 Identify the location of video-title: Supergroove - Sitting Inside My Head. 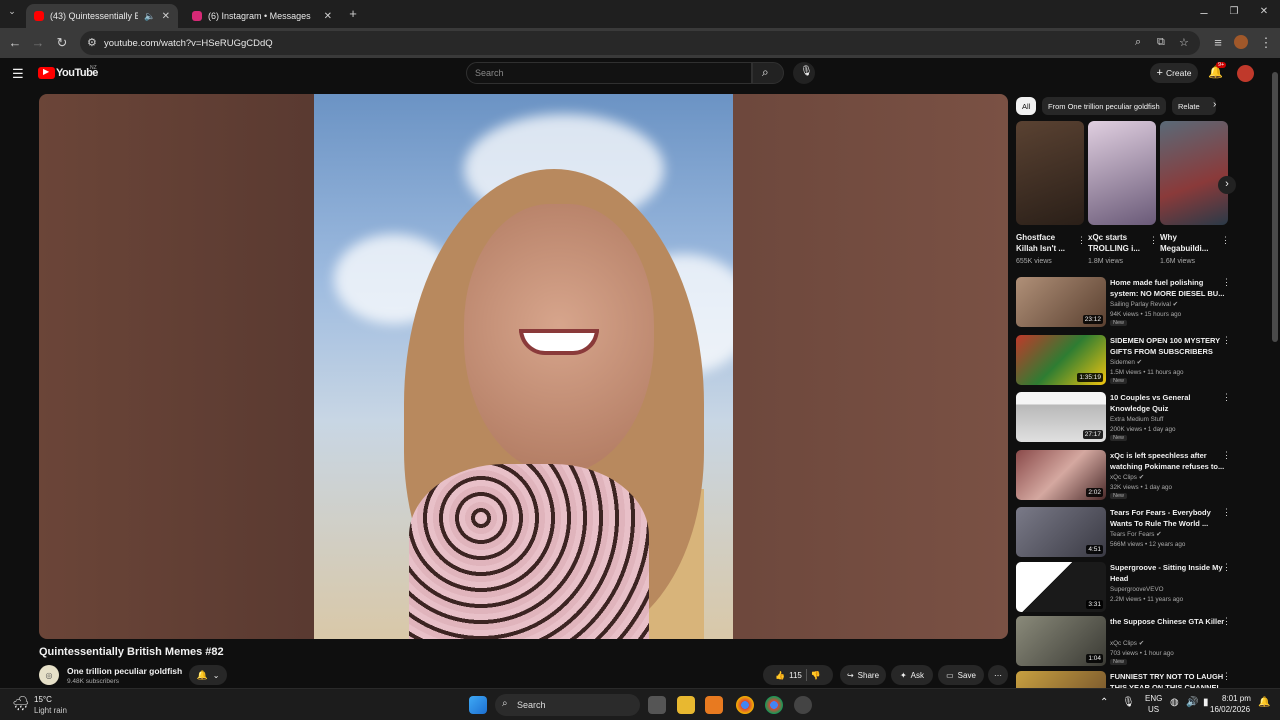
(1166, 573).